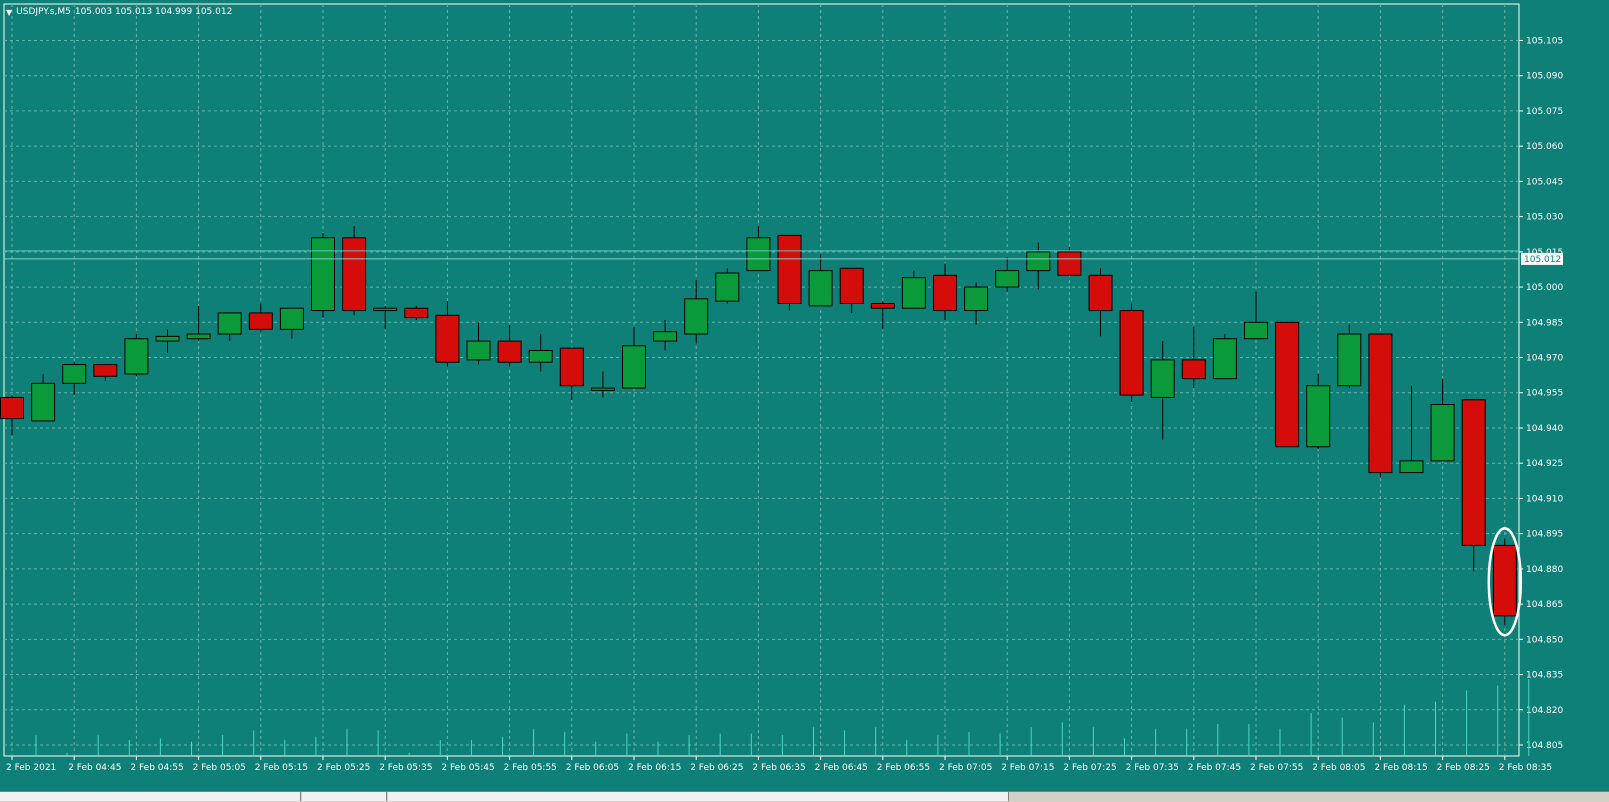 The height and width of the screenshot is (802, 1609). Describe the element at coordinates (530, 768) in the screenshot. I see `x-tick-label: 2 Feb 05:55` at that location.